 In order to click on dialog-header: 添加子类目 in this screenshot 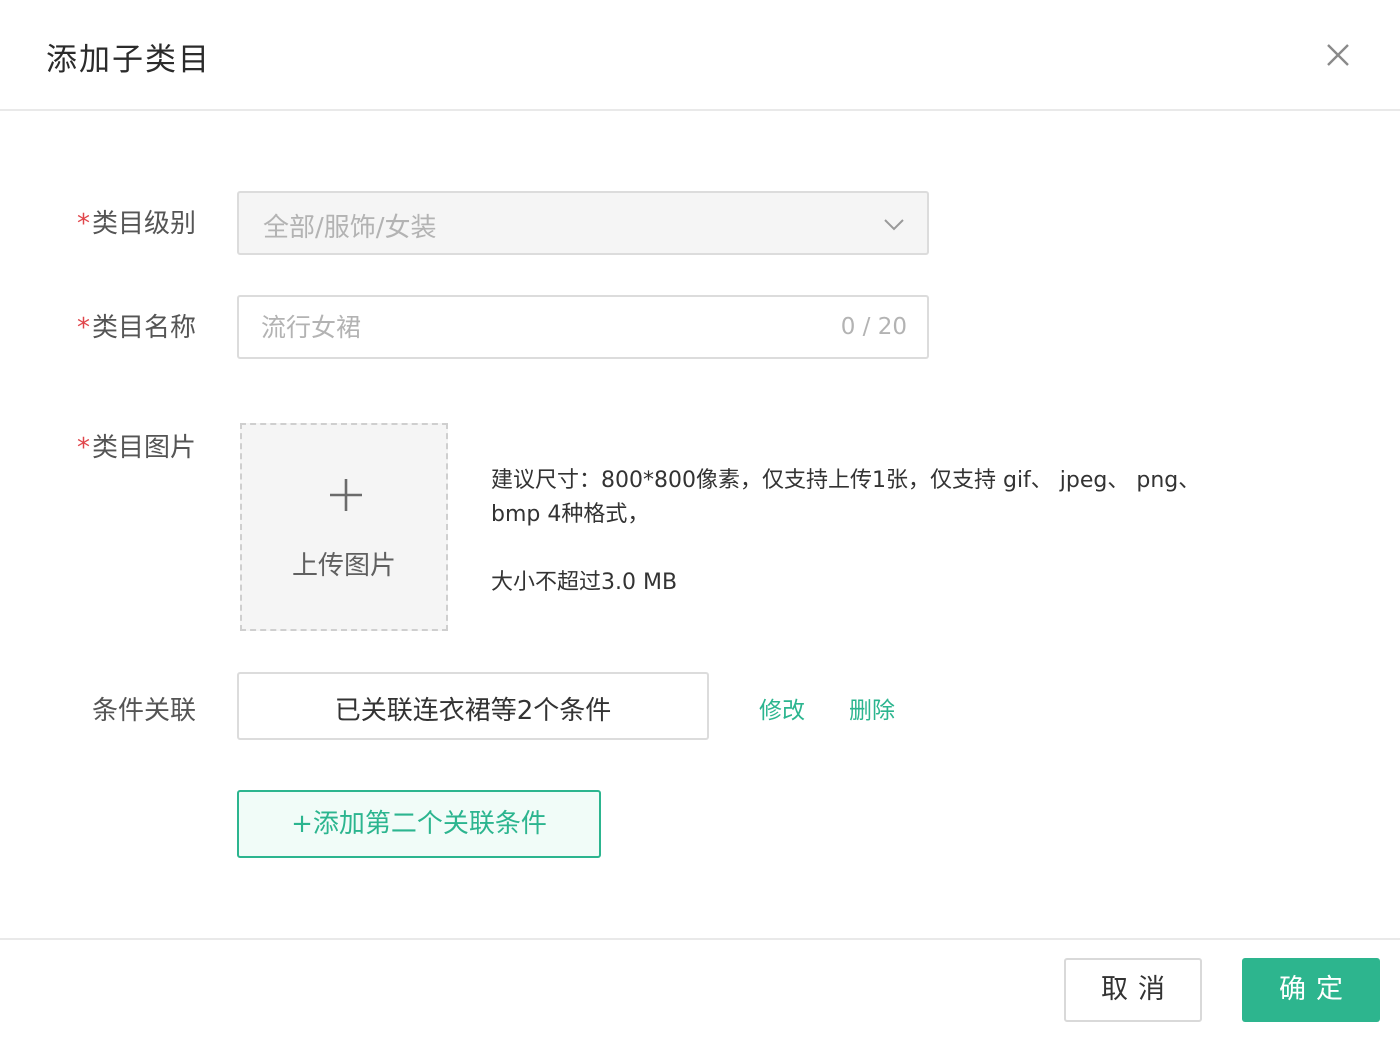, I will do `click(700, 55)`.